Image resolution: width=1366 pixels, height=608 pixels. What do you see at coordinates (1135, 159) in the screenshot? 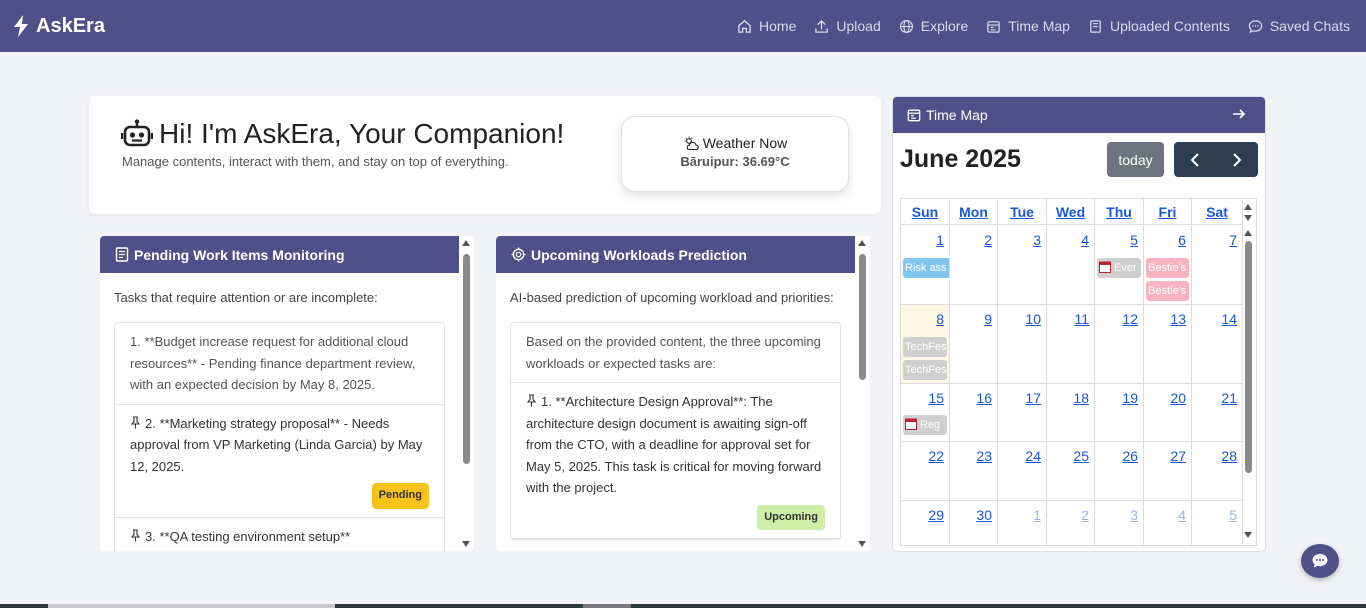
I see `today-button: today` at bounding box center [1135, 159].